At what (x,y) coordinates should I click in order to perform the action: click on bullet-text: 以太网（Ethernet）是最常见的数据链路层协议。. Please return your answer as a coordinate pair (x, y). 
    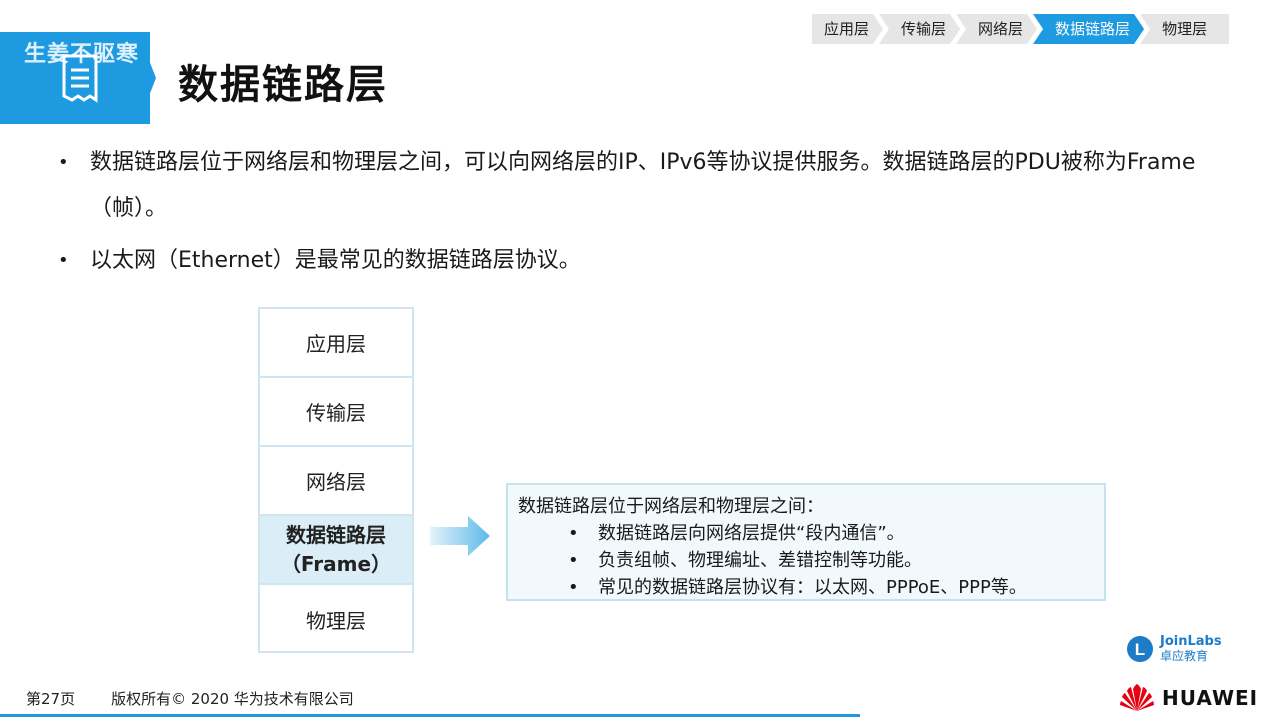
    Looking at the image, I should click on (335, 260).